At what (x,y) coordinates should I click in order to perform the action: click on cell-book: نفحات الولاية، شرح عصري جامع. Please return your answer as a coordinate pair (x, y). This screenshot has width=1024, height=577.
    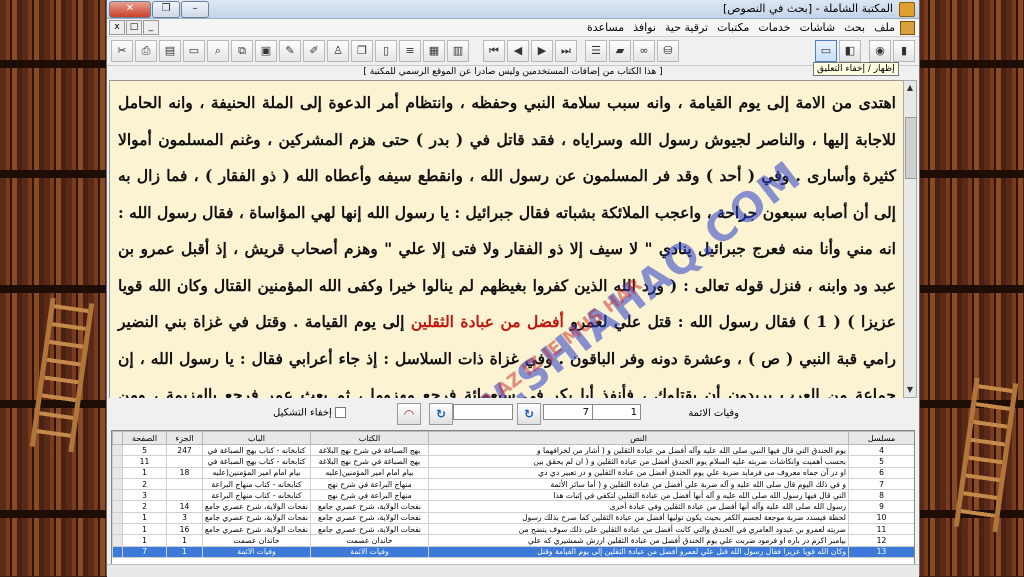
    Looking at the image, I should click on (369, 529).